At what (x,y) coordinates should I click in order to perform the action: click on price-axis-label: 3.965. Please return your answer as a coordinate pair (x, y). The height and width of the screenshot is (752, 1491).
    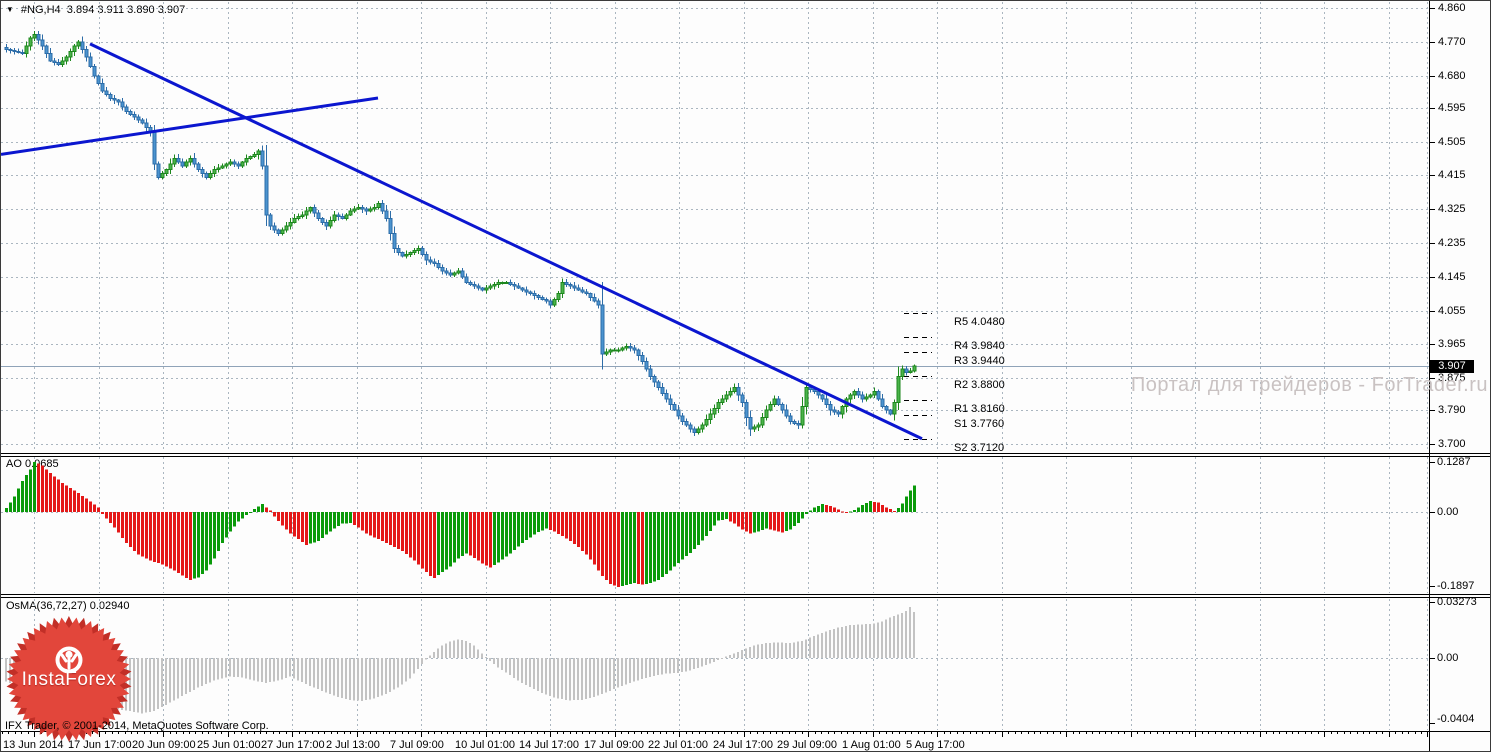
    Looking at the image, I should click on (1452, 344).